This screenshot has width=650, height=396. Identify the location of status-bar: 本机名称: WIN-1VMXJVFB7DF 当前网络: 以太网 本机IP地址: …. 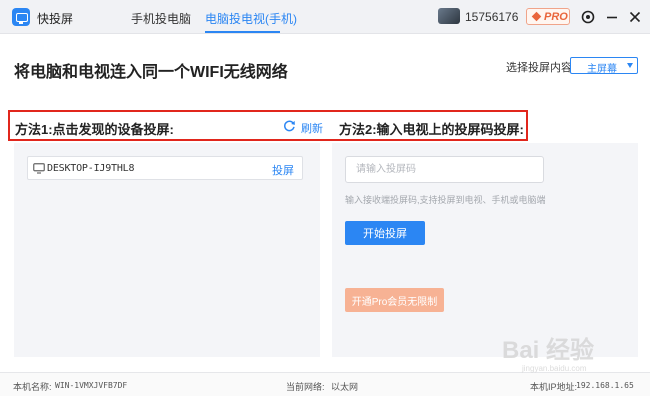
(325, 384).